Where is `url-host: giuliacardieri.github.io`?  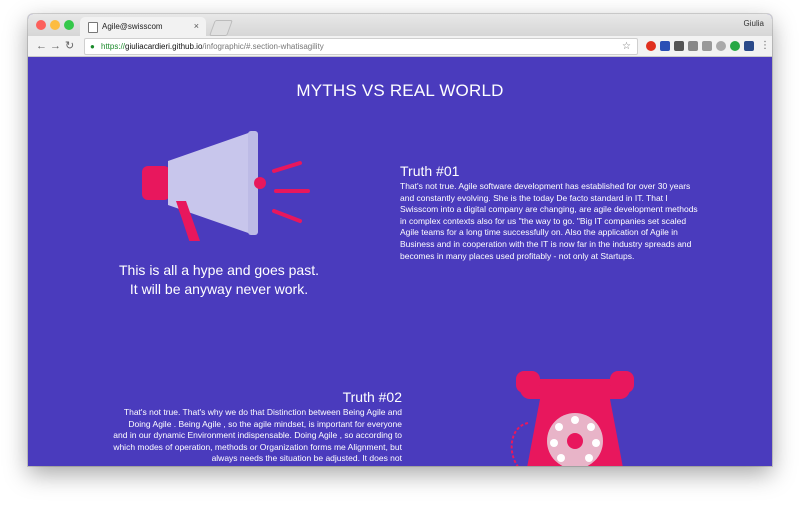 url-host: giuliacardieri.github.io is located at coordinates (164, 46).